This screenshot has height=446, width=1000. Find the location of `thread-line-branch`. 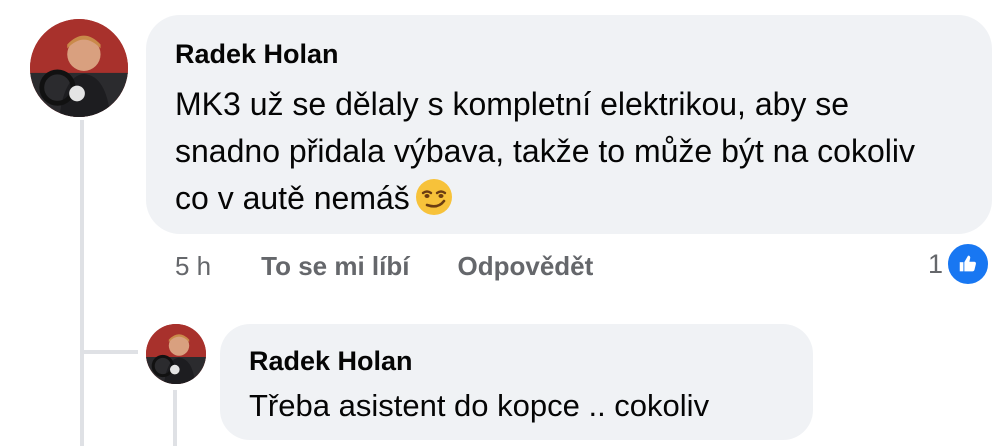

thread-line-branch is located at coordinates (109, 352).